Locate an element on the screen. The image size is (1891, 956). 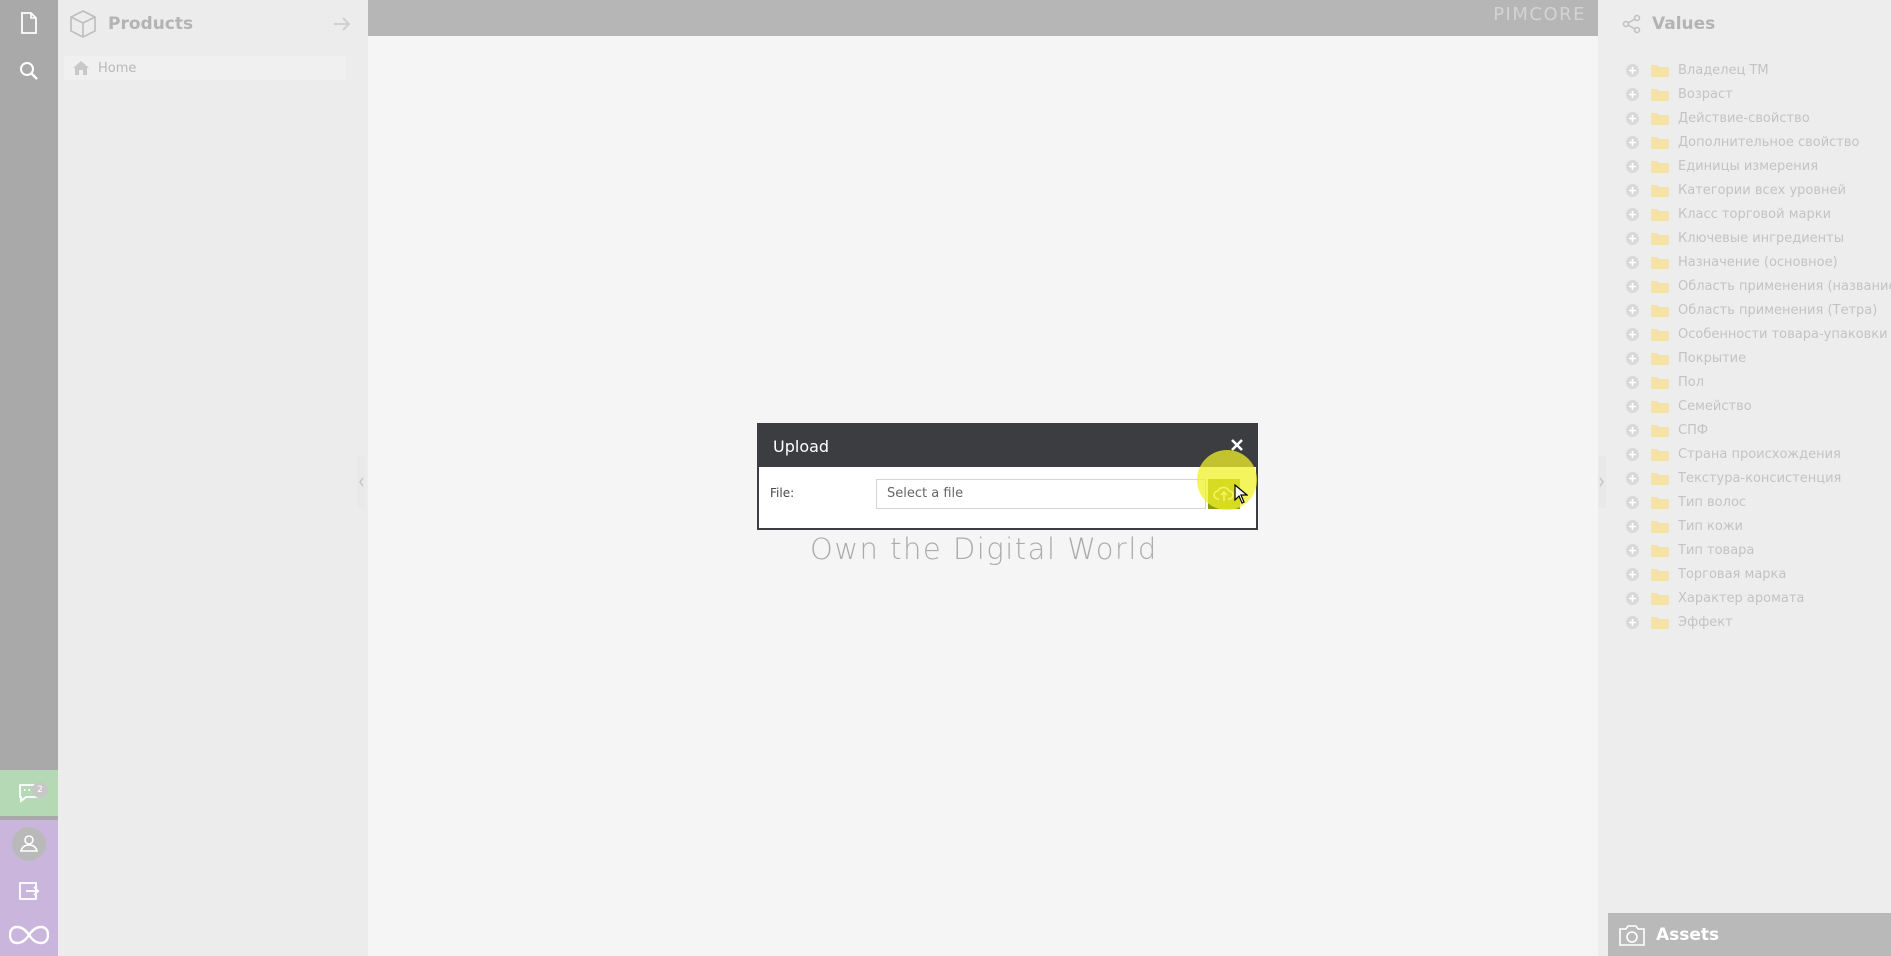
list-item-label: Область применения (название) is located at coordinates (1784, 286).